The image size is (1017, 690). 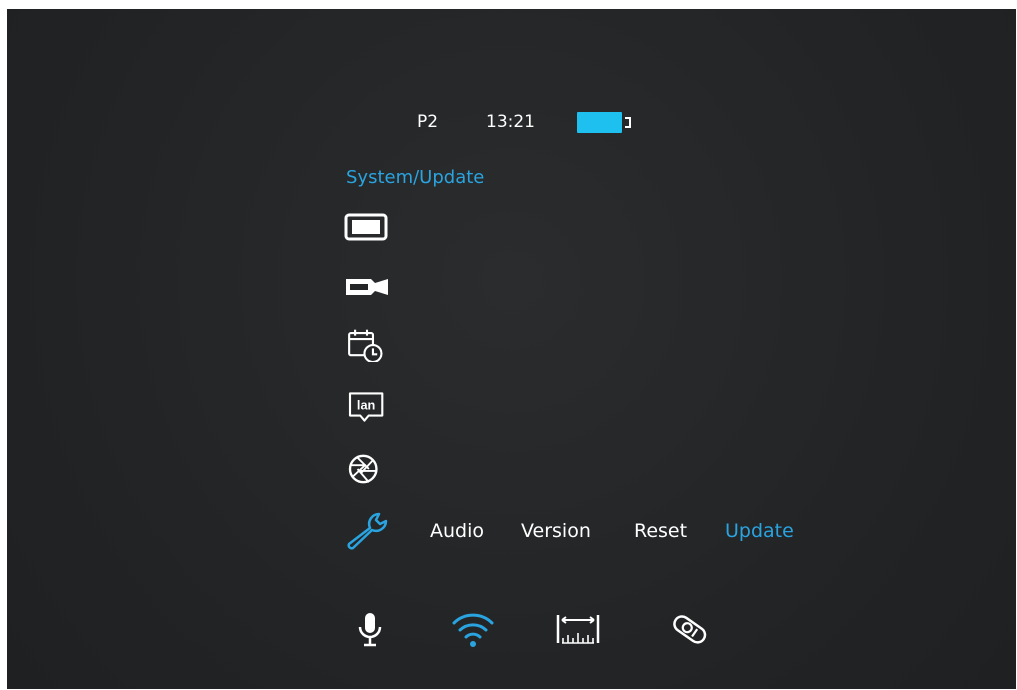 I want to click on ruler-range-icon, so click(x=578, y=629).